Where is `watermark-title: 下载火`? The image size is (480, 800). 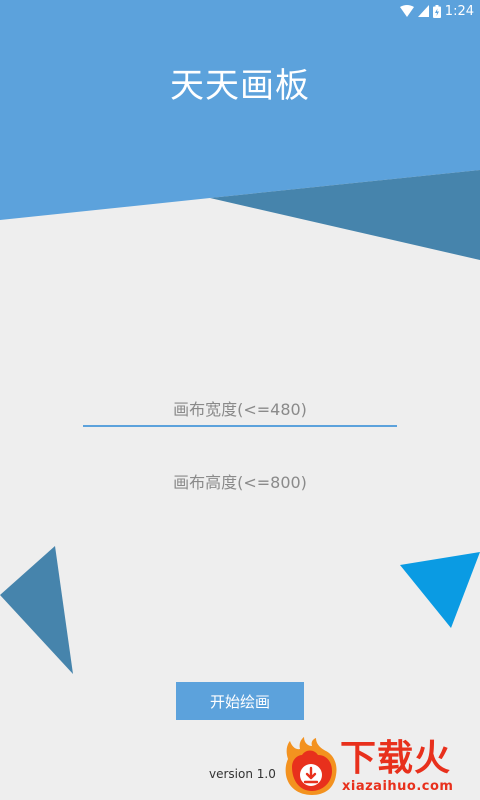
watermark-title: 下载火 is located at coordinates (396, 758).